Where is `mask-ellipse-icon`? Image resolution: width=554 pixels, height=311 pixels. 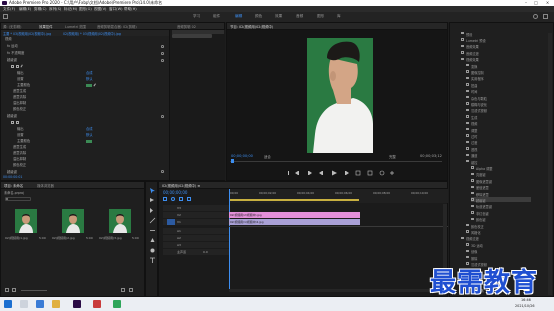 mask-ellipse-icon is located at coordinates (12, 66).